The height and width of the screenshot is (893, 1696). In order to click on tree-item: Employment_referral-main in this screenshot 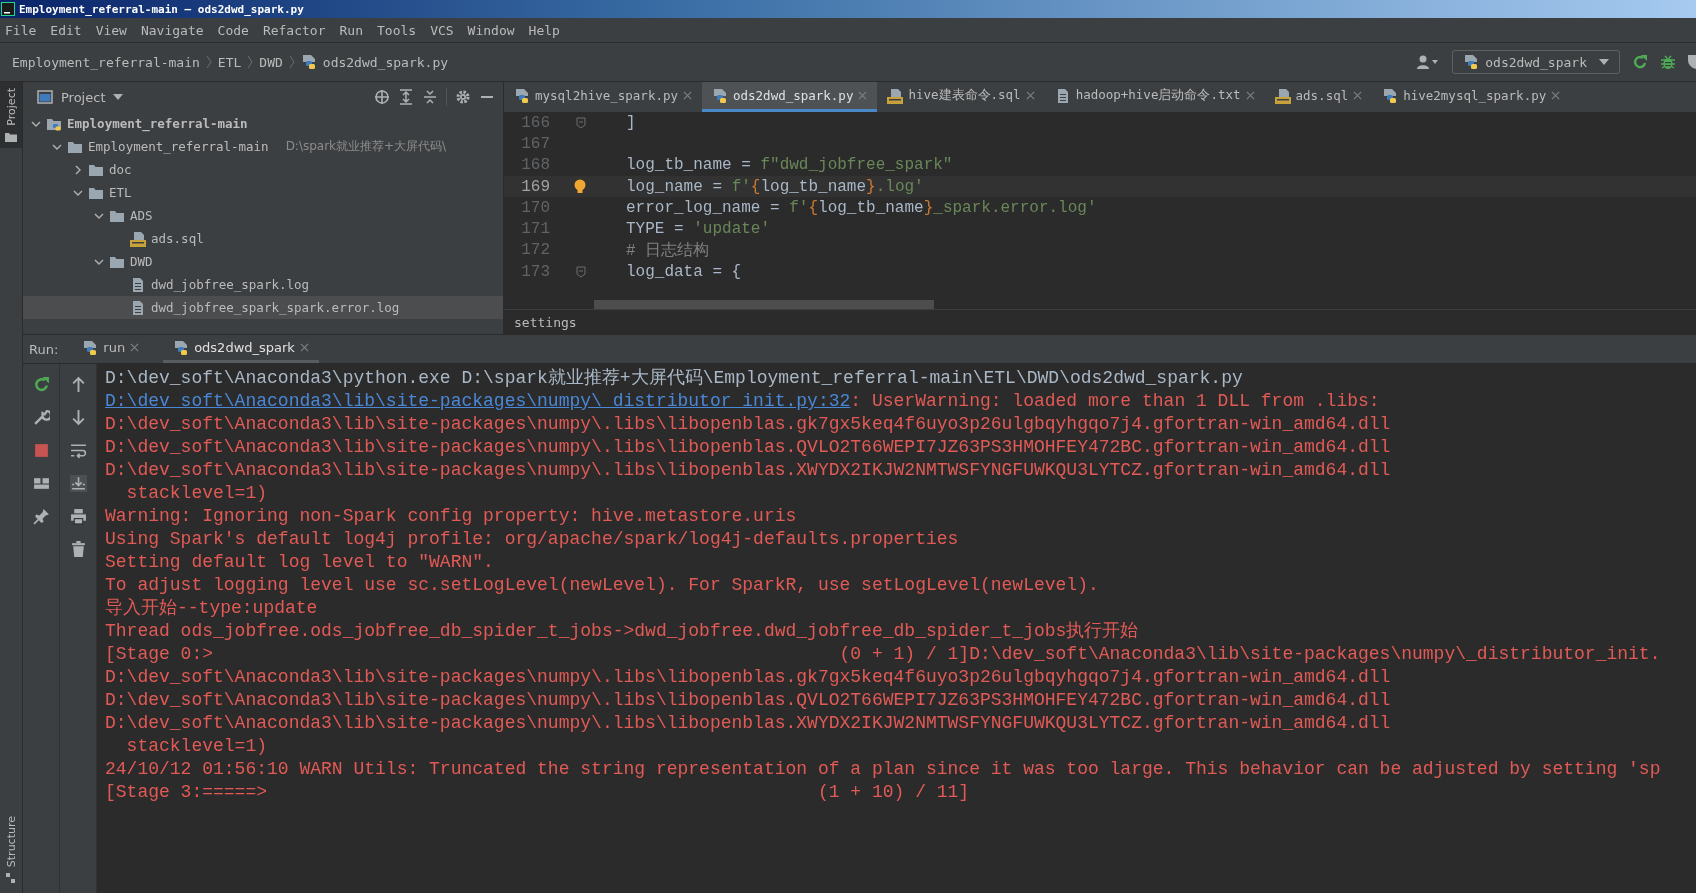, I will do `click(263, 123)`.